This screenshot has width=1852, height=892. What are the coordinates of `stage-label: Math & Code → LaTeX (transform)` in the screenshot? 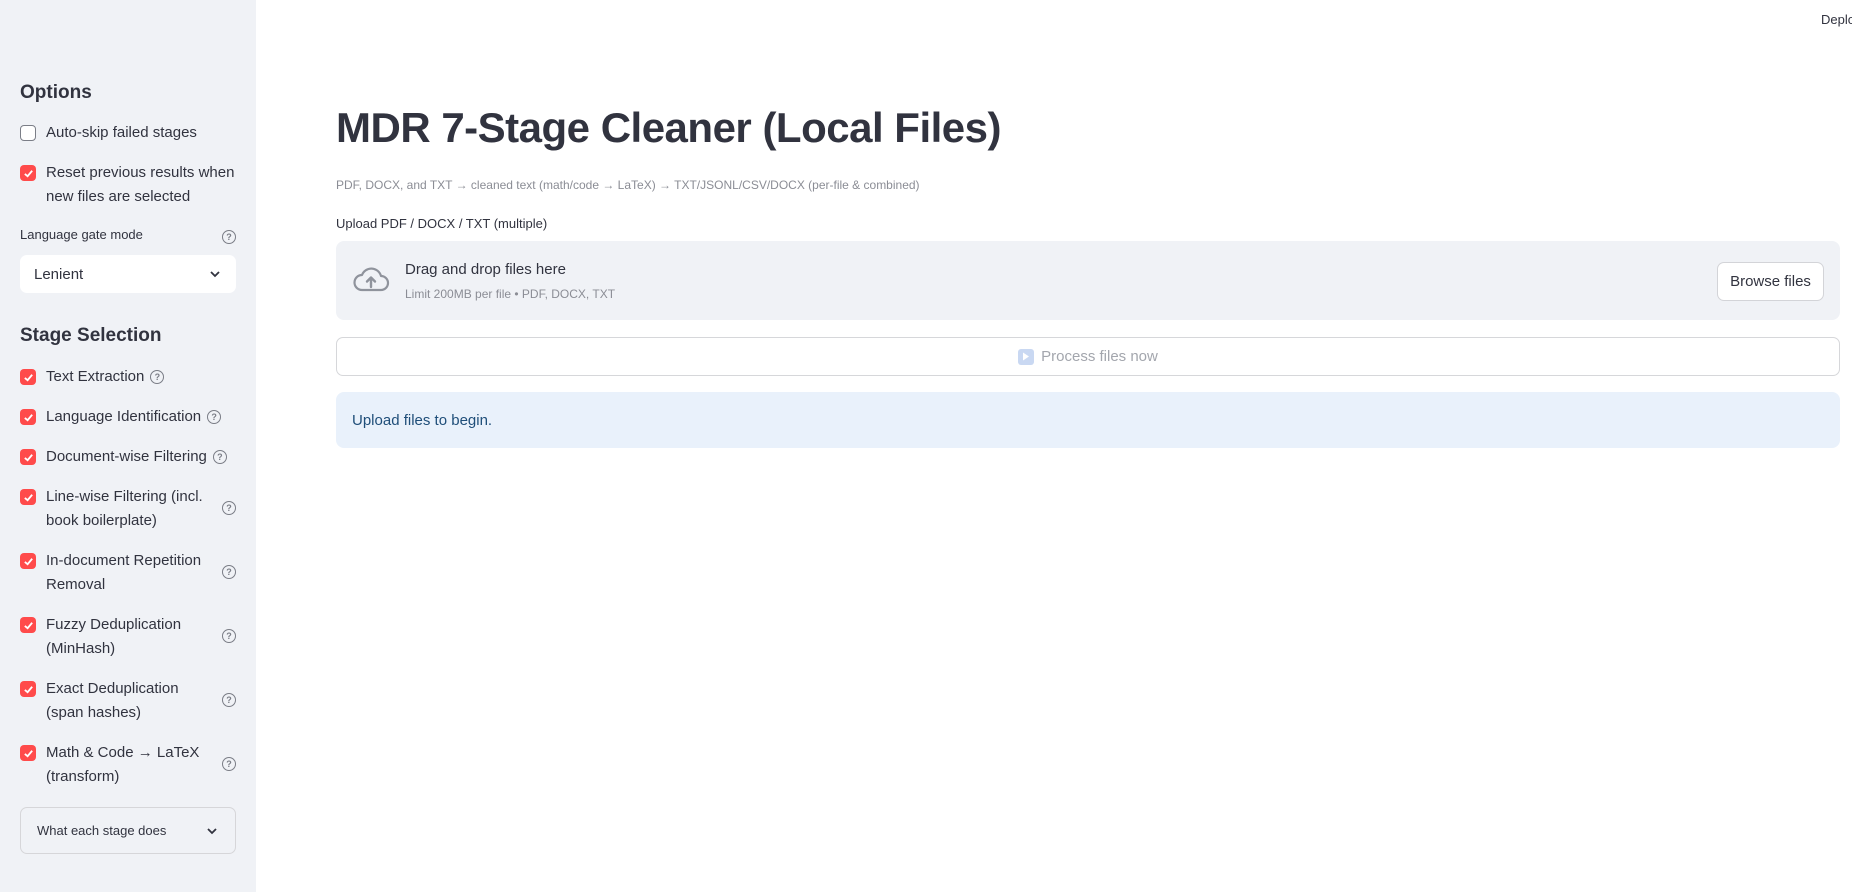 It's located at (123, 764).